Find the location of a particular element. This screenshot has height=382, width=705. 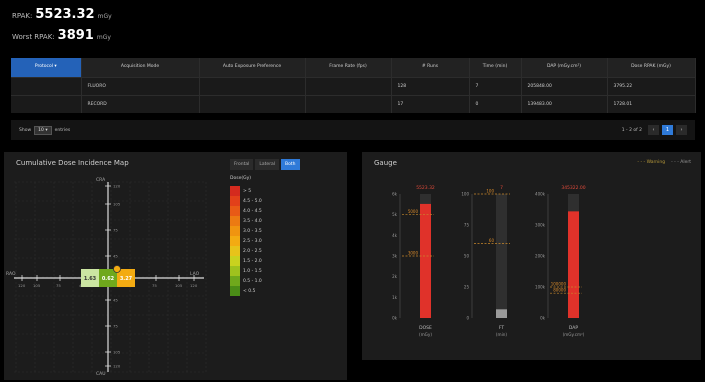

gauge-tick-label: 300k is located at coordinates (540, 225).